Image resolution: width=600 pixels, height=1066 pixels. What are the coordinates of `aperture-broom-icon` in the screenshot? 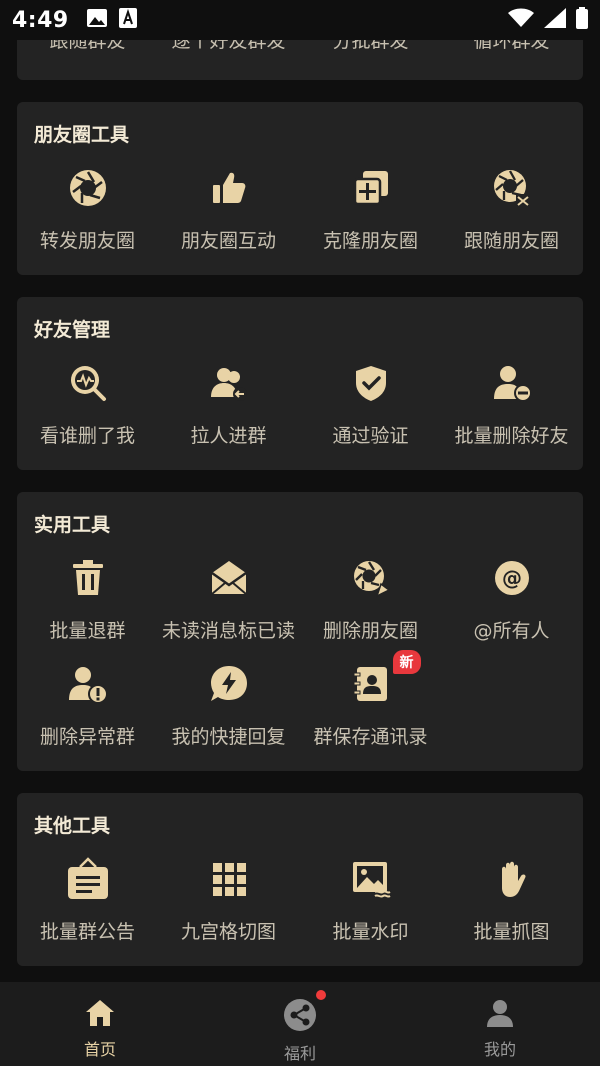 It's located at (371, 578).